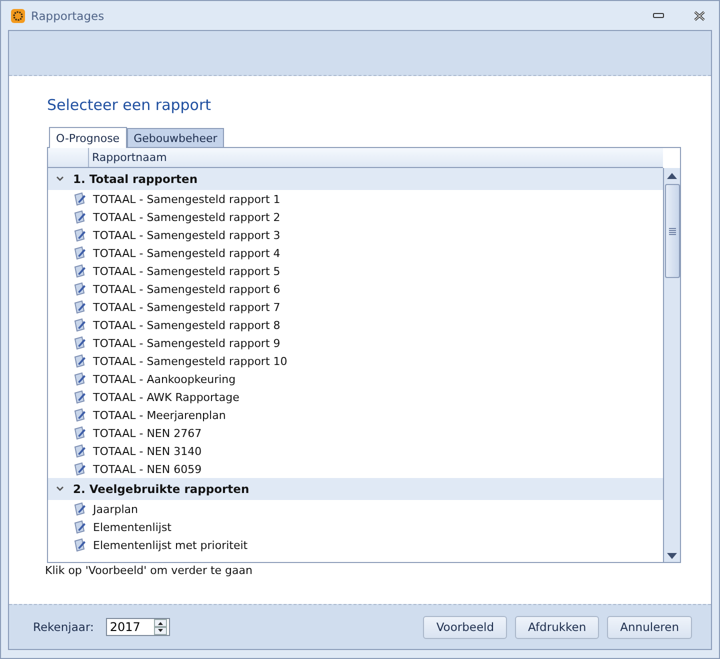 This screenshot has width=720, height=659. Describe the element at coordinates (147, 451) in the screenshot. I see `report-name: TOTAAL - NEN 3140` at that location.